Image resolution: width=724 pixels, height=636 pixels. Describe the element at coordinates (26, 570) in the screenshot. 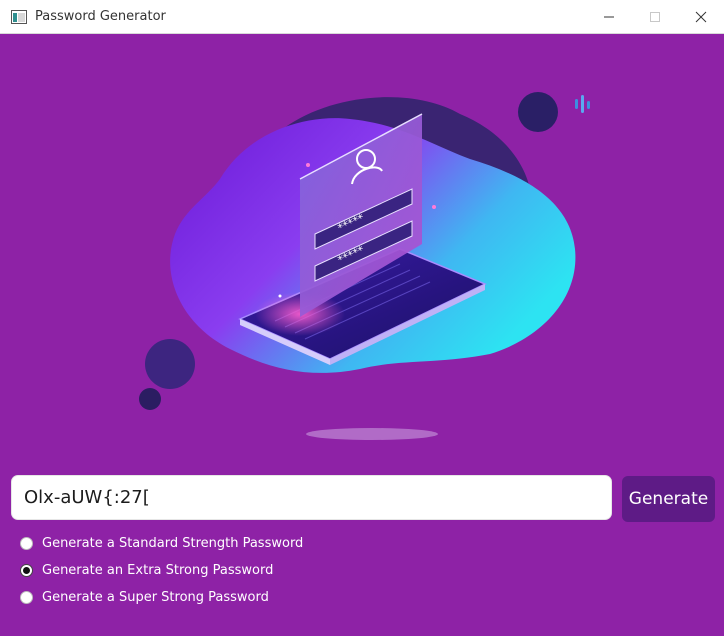

I see `radio-extra-strong` at that location.